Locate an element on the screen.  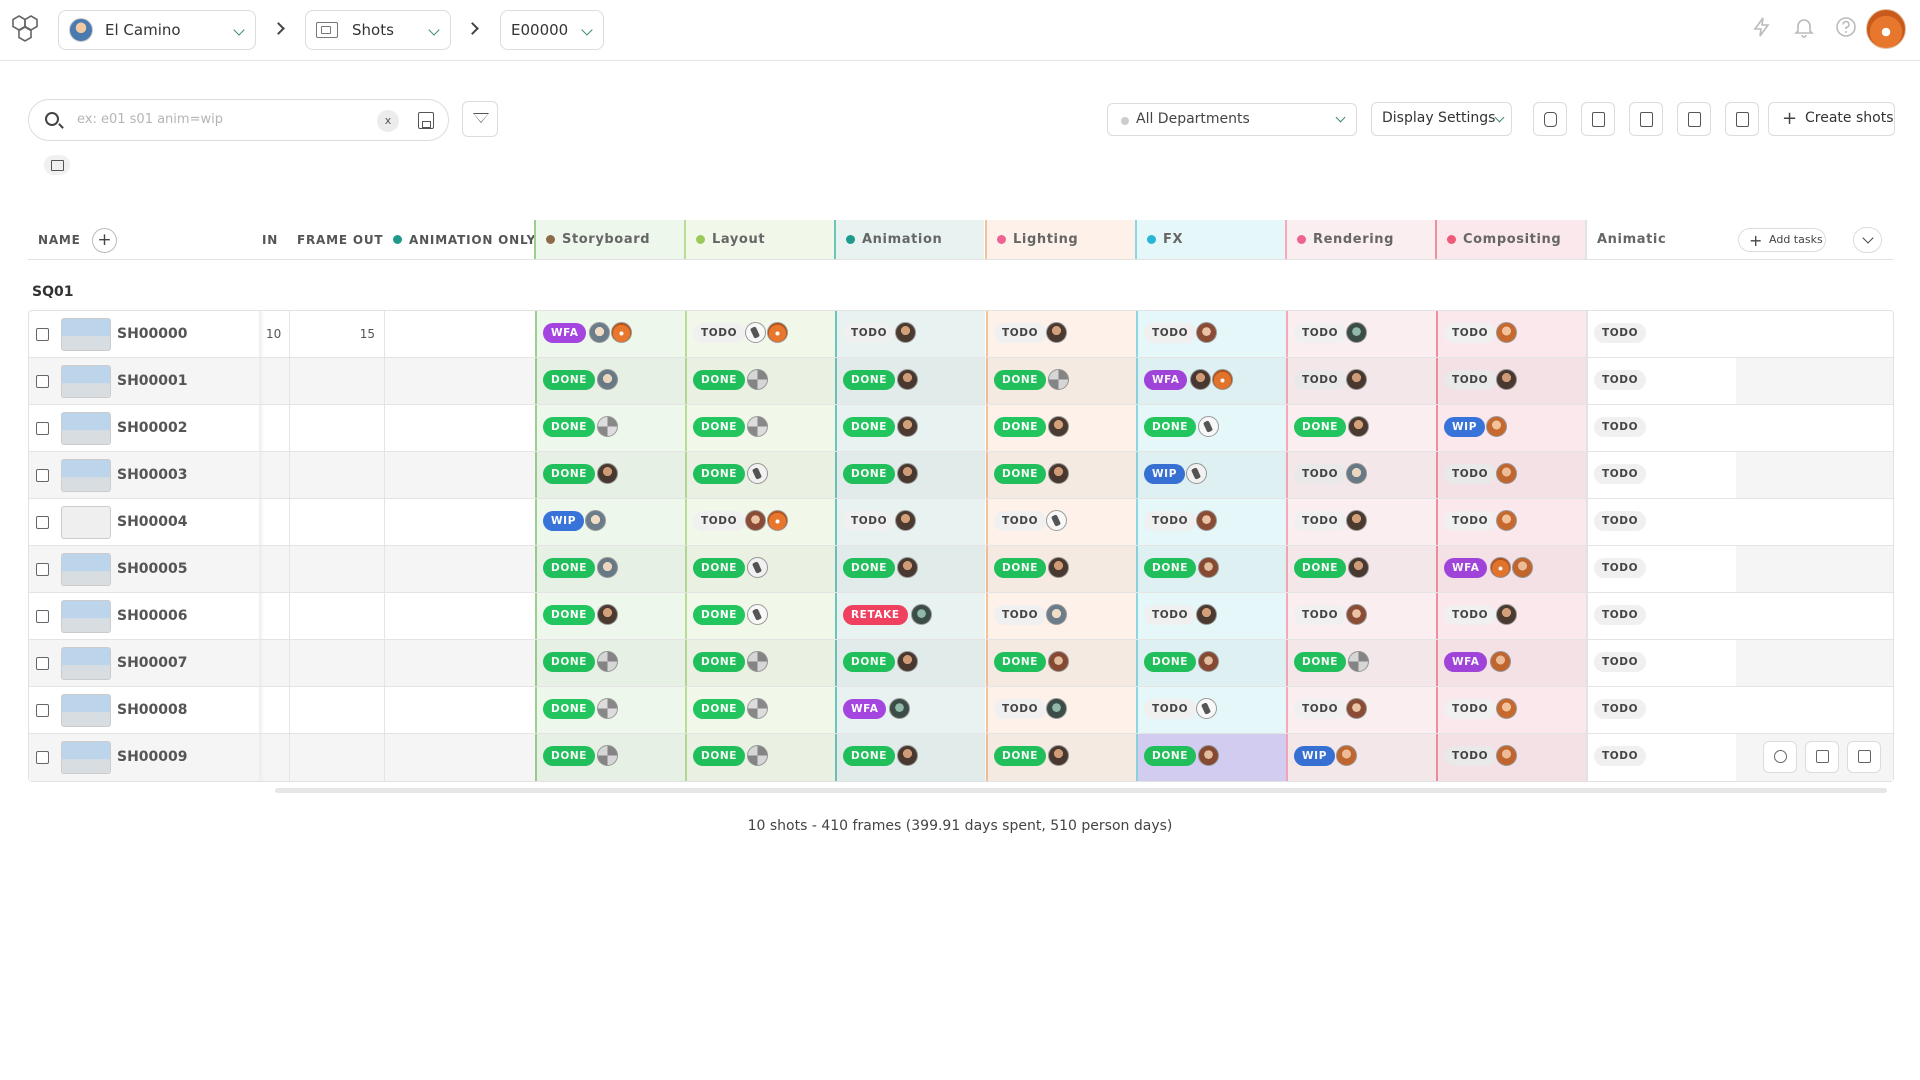
horizontal-scrollbar is located at coordinates (1081, 790).